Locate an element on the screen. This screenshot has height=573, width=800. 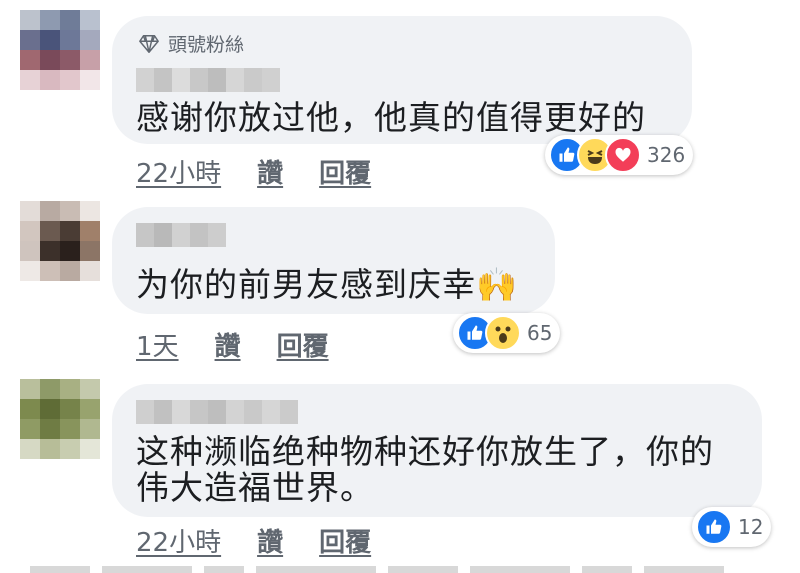
reactions-summary: 65 is located at coordinates (507, 333).